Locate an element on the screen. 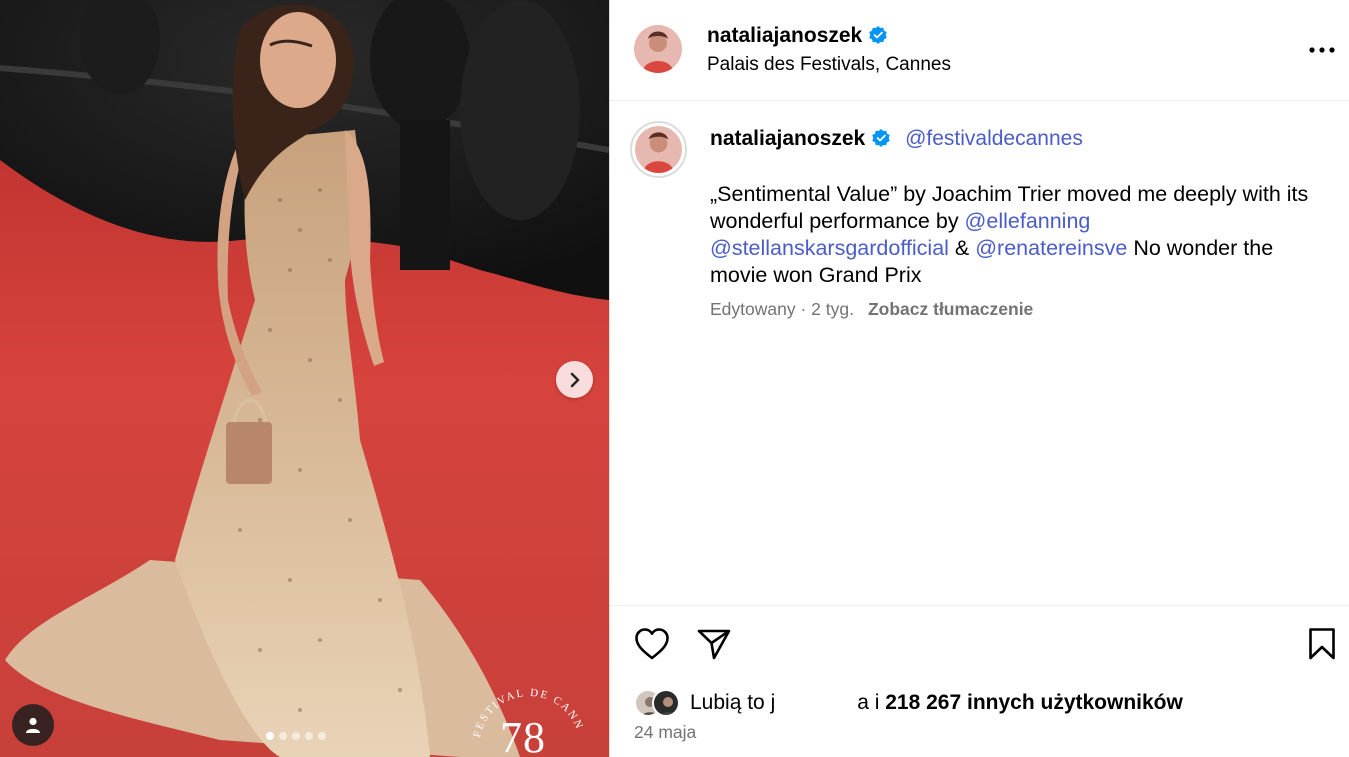 The image size is (1349, 757). more-options-button is located at coordinates (1322, 50).